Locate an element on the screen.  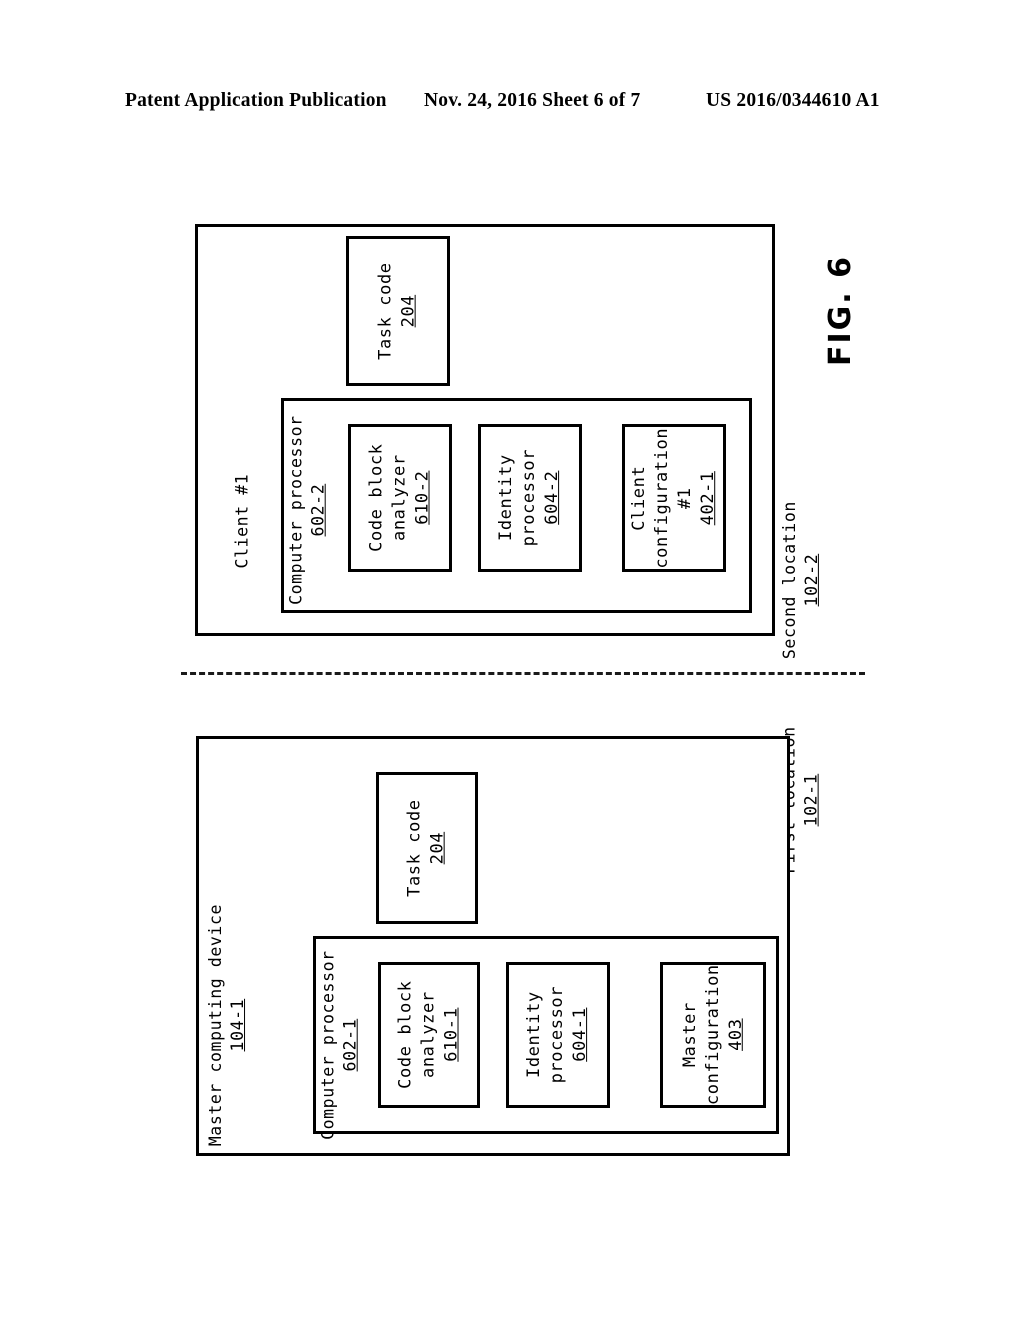
client-configuration-line1: Client is located at coordinates (638, 498).